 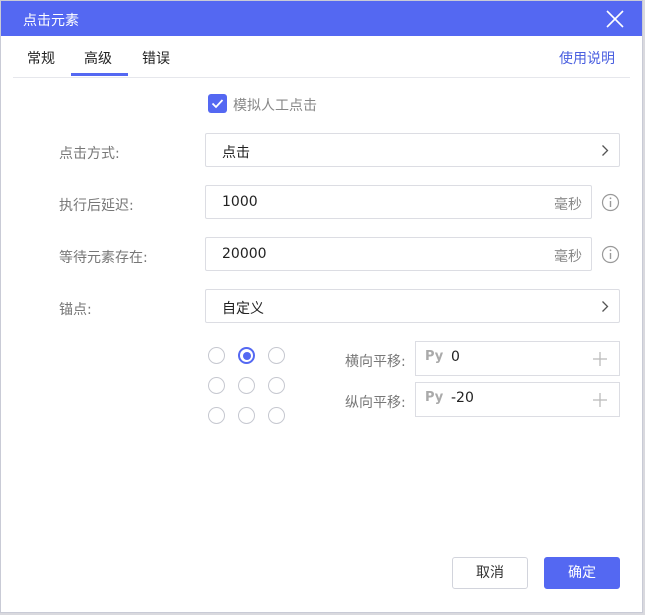 I want to click on delay-after-input: 1000 毫秒, so click(x=398, y=202).